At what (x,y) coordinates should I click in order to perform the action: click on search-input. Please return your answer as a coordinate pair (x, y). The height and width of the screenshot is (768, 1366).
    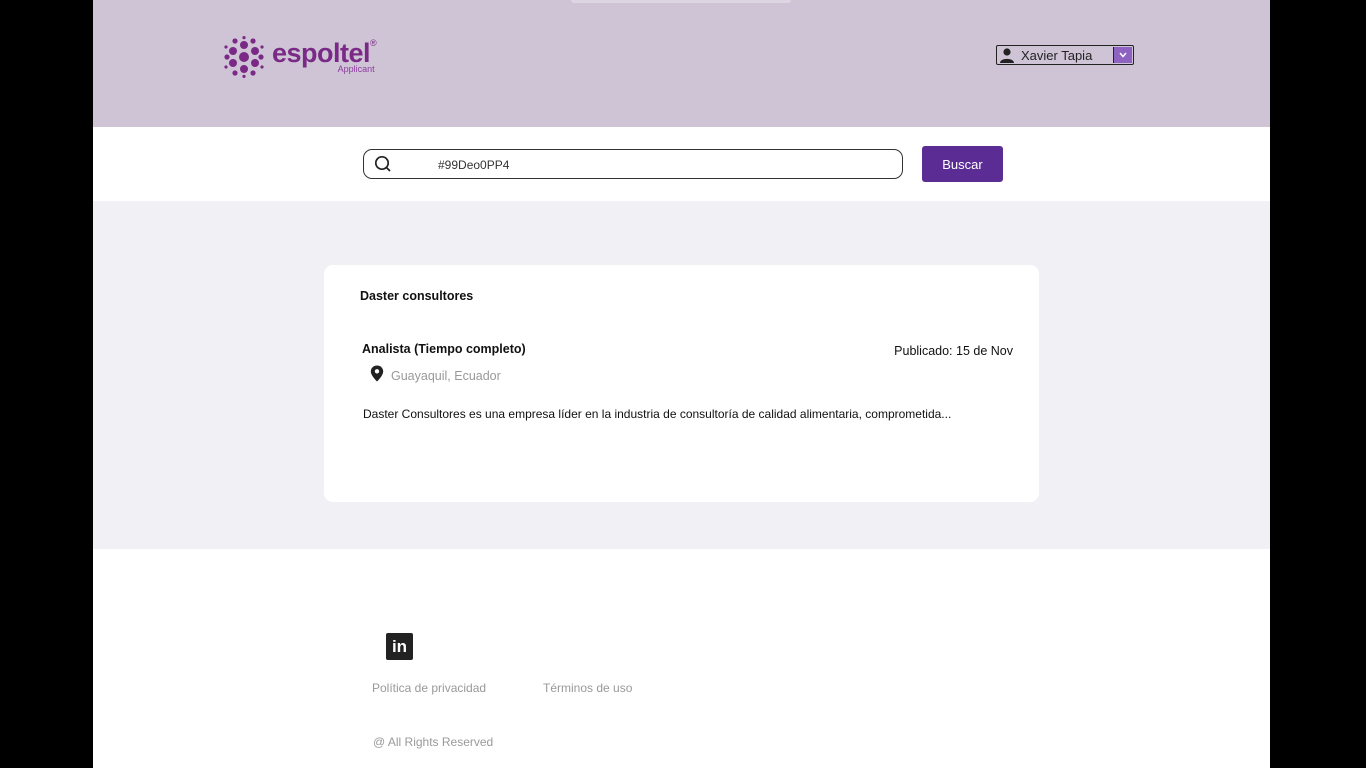
    Looking at the image, I should click on (658, 165).